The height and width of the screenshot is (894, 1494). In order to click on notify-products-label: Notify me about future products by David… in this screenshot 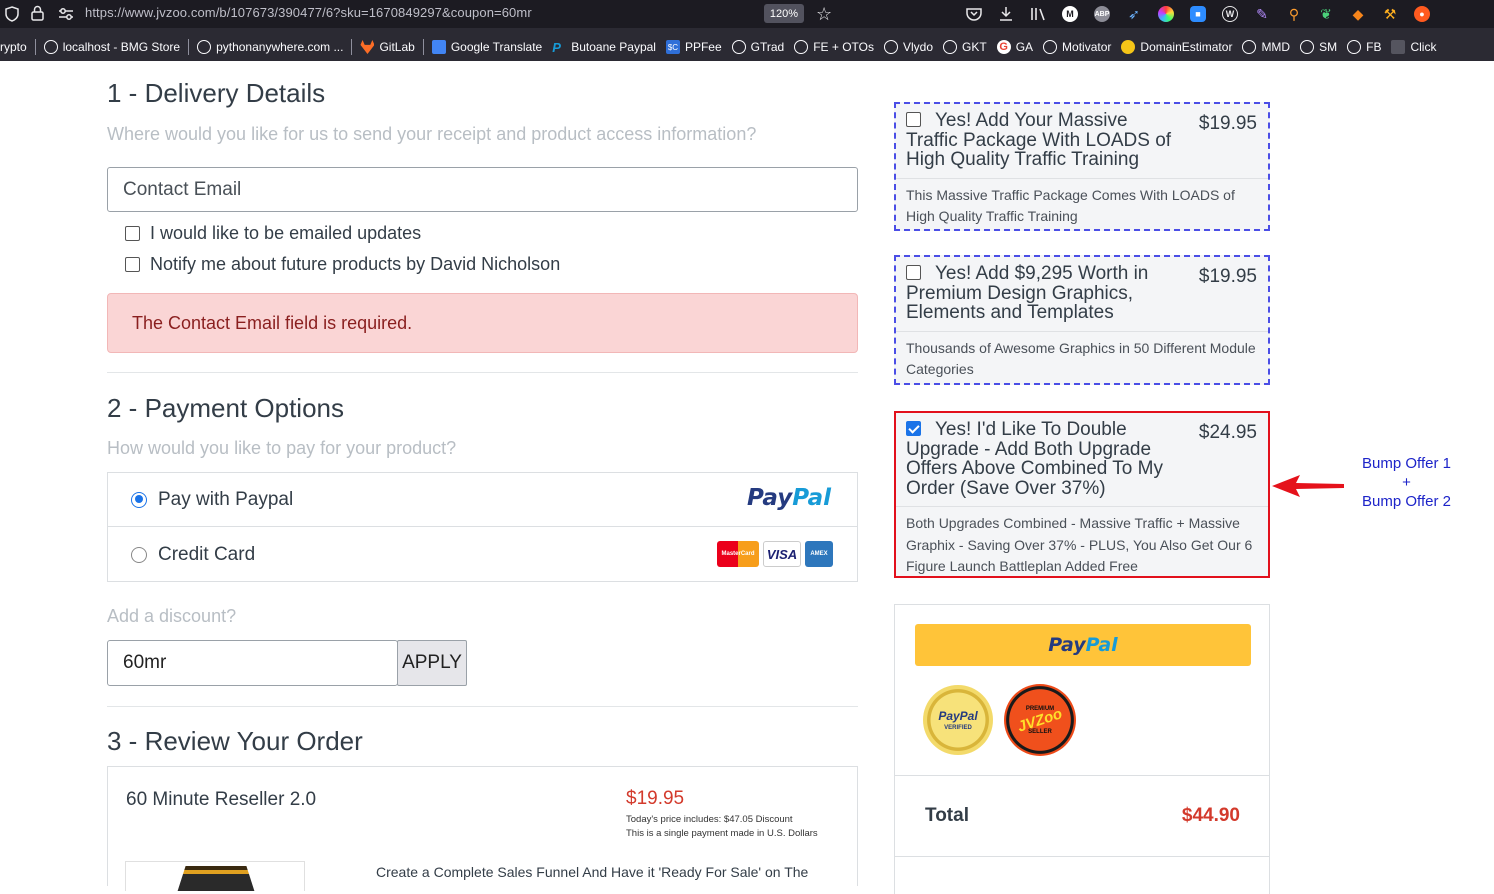, I will do `click(355, 264)`.